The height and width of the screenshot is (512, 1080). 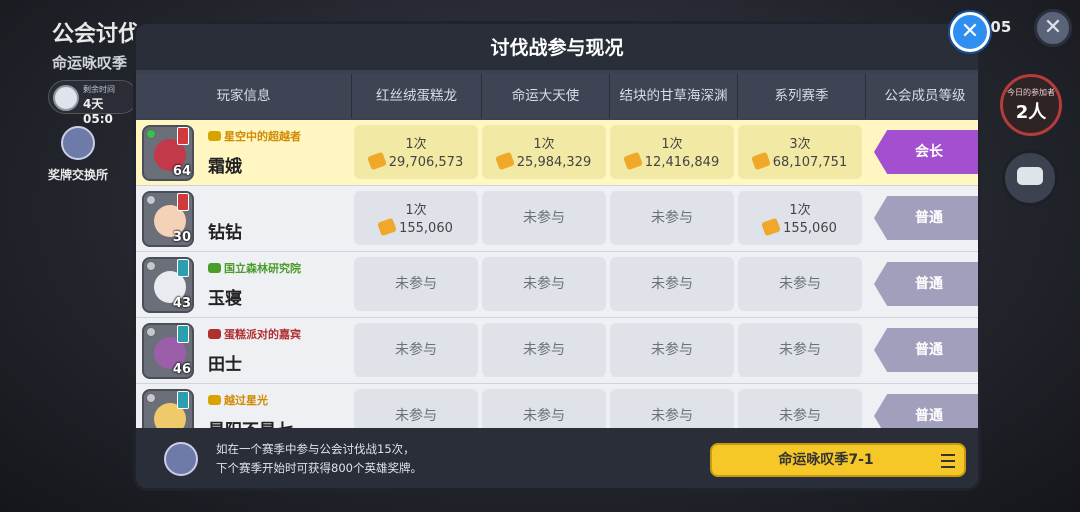 What do you see at coordinates (926, 152) in the screenshot?
I see `member-rank-badge: 会长` at bounding box center [926, 152].